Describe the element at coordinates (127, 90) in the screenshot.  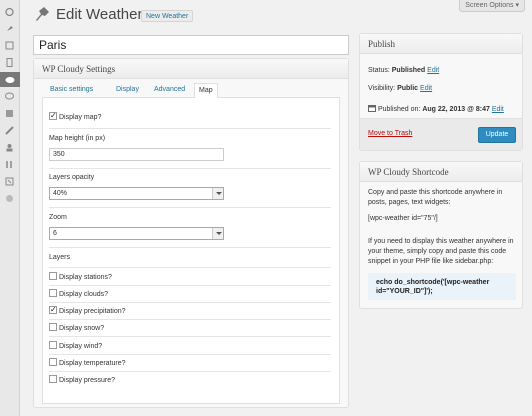
I see `tab-display: Display` at that location.